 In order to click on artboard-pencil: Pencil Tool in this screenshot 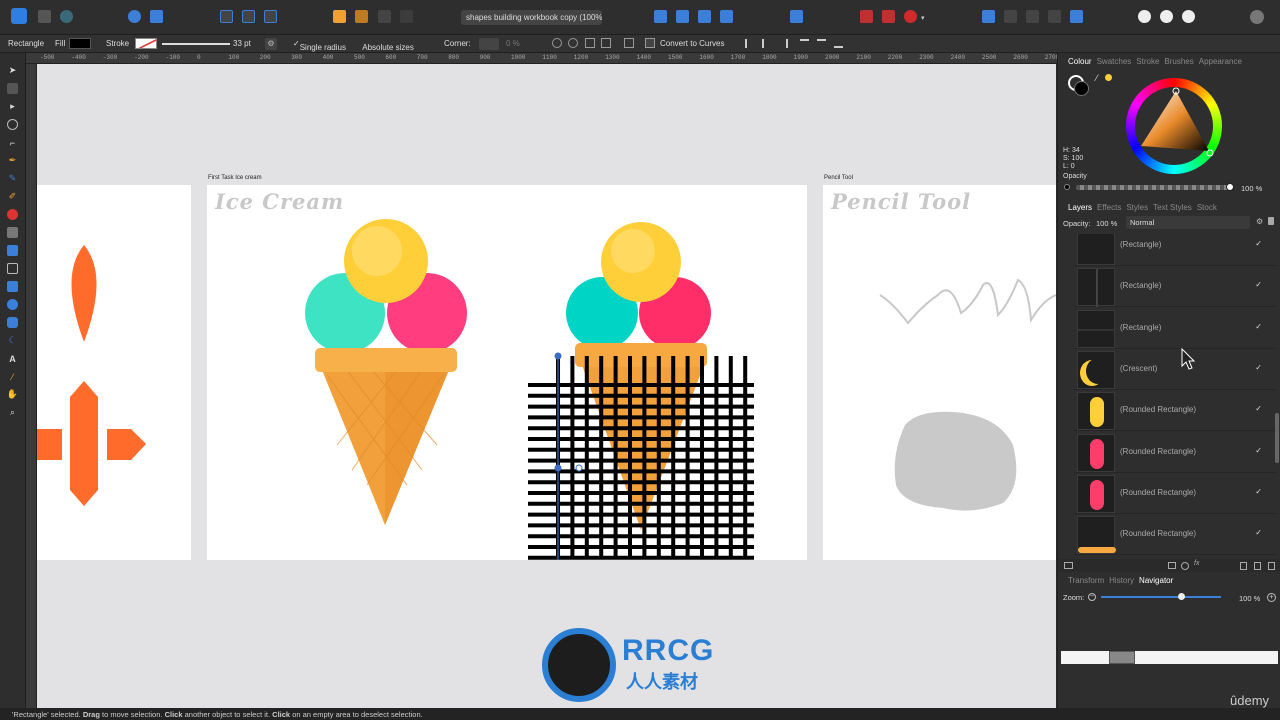, I will do `click(939, 372)`.